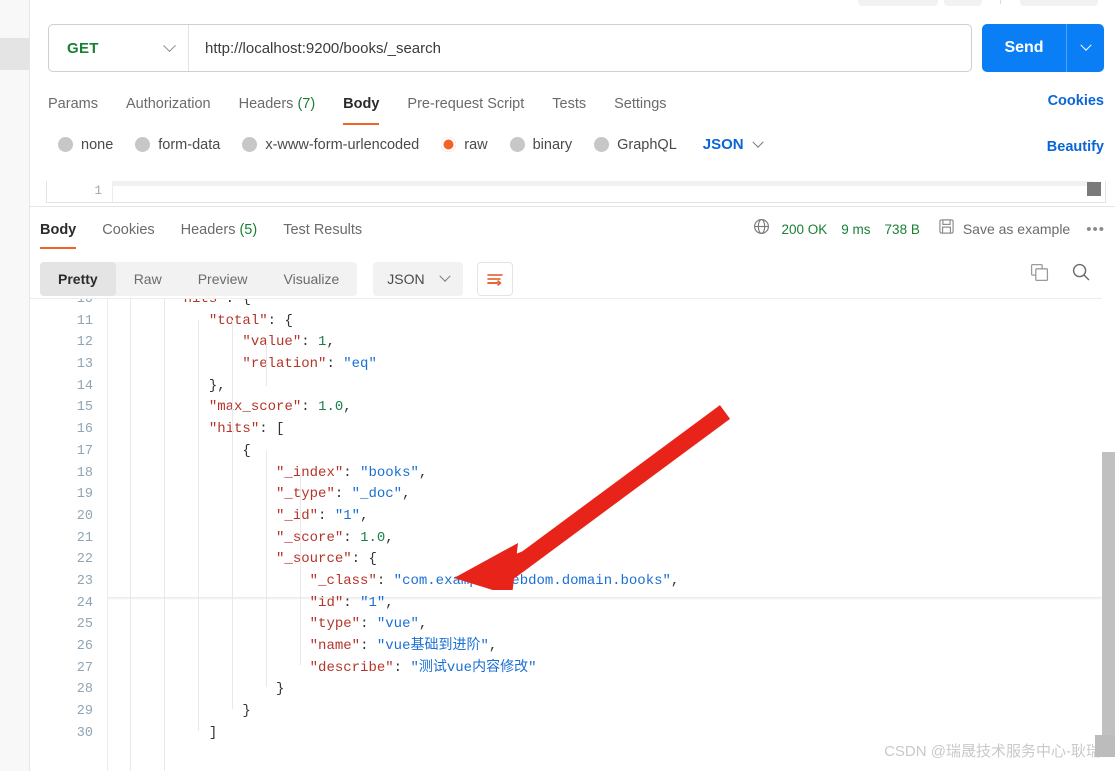 The height and width of the screenshot is (771, 1115). What do you see at coordinates (361, 110) in the screenshot?
I see `request-tab-body: Body` at bounding box center [361, 110].